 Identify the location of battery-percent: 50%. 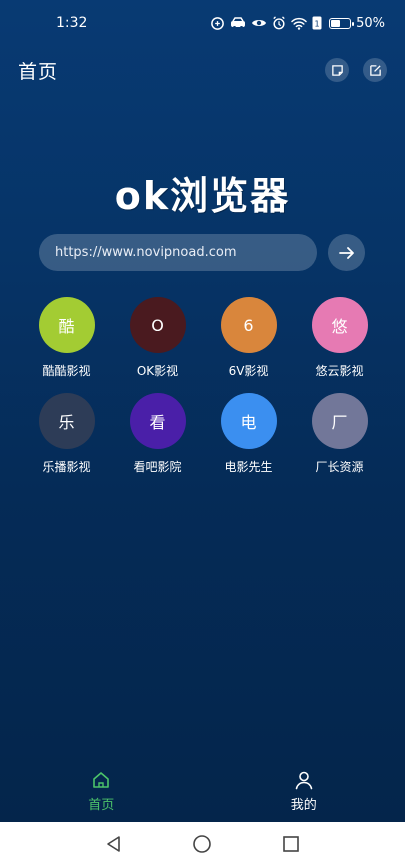
(370, 23).